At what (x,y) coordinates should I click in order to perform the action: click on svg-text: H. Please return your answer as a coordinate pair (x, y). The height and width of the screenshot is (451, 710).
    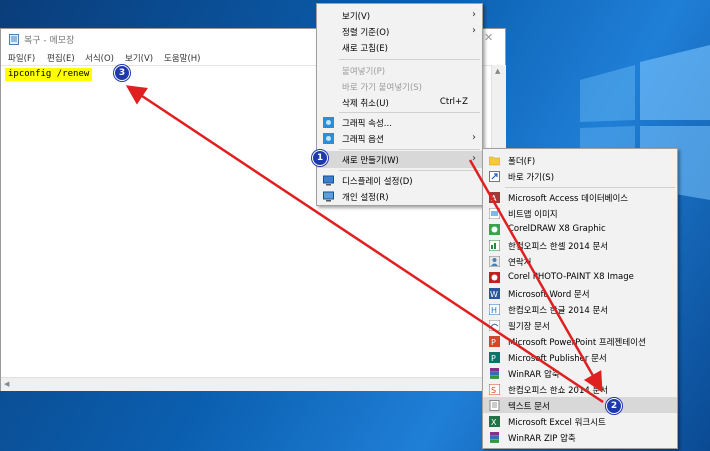
    Looking at the image, I should click on (494, 310).